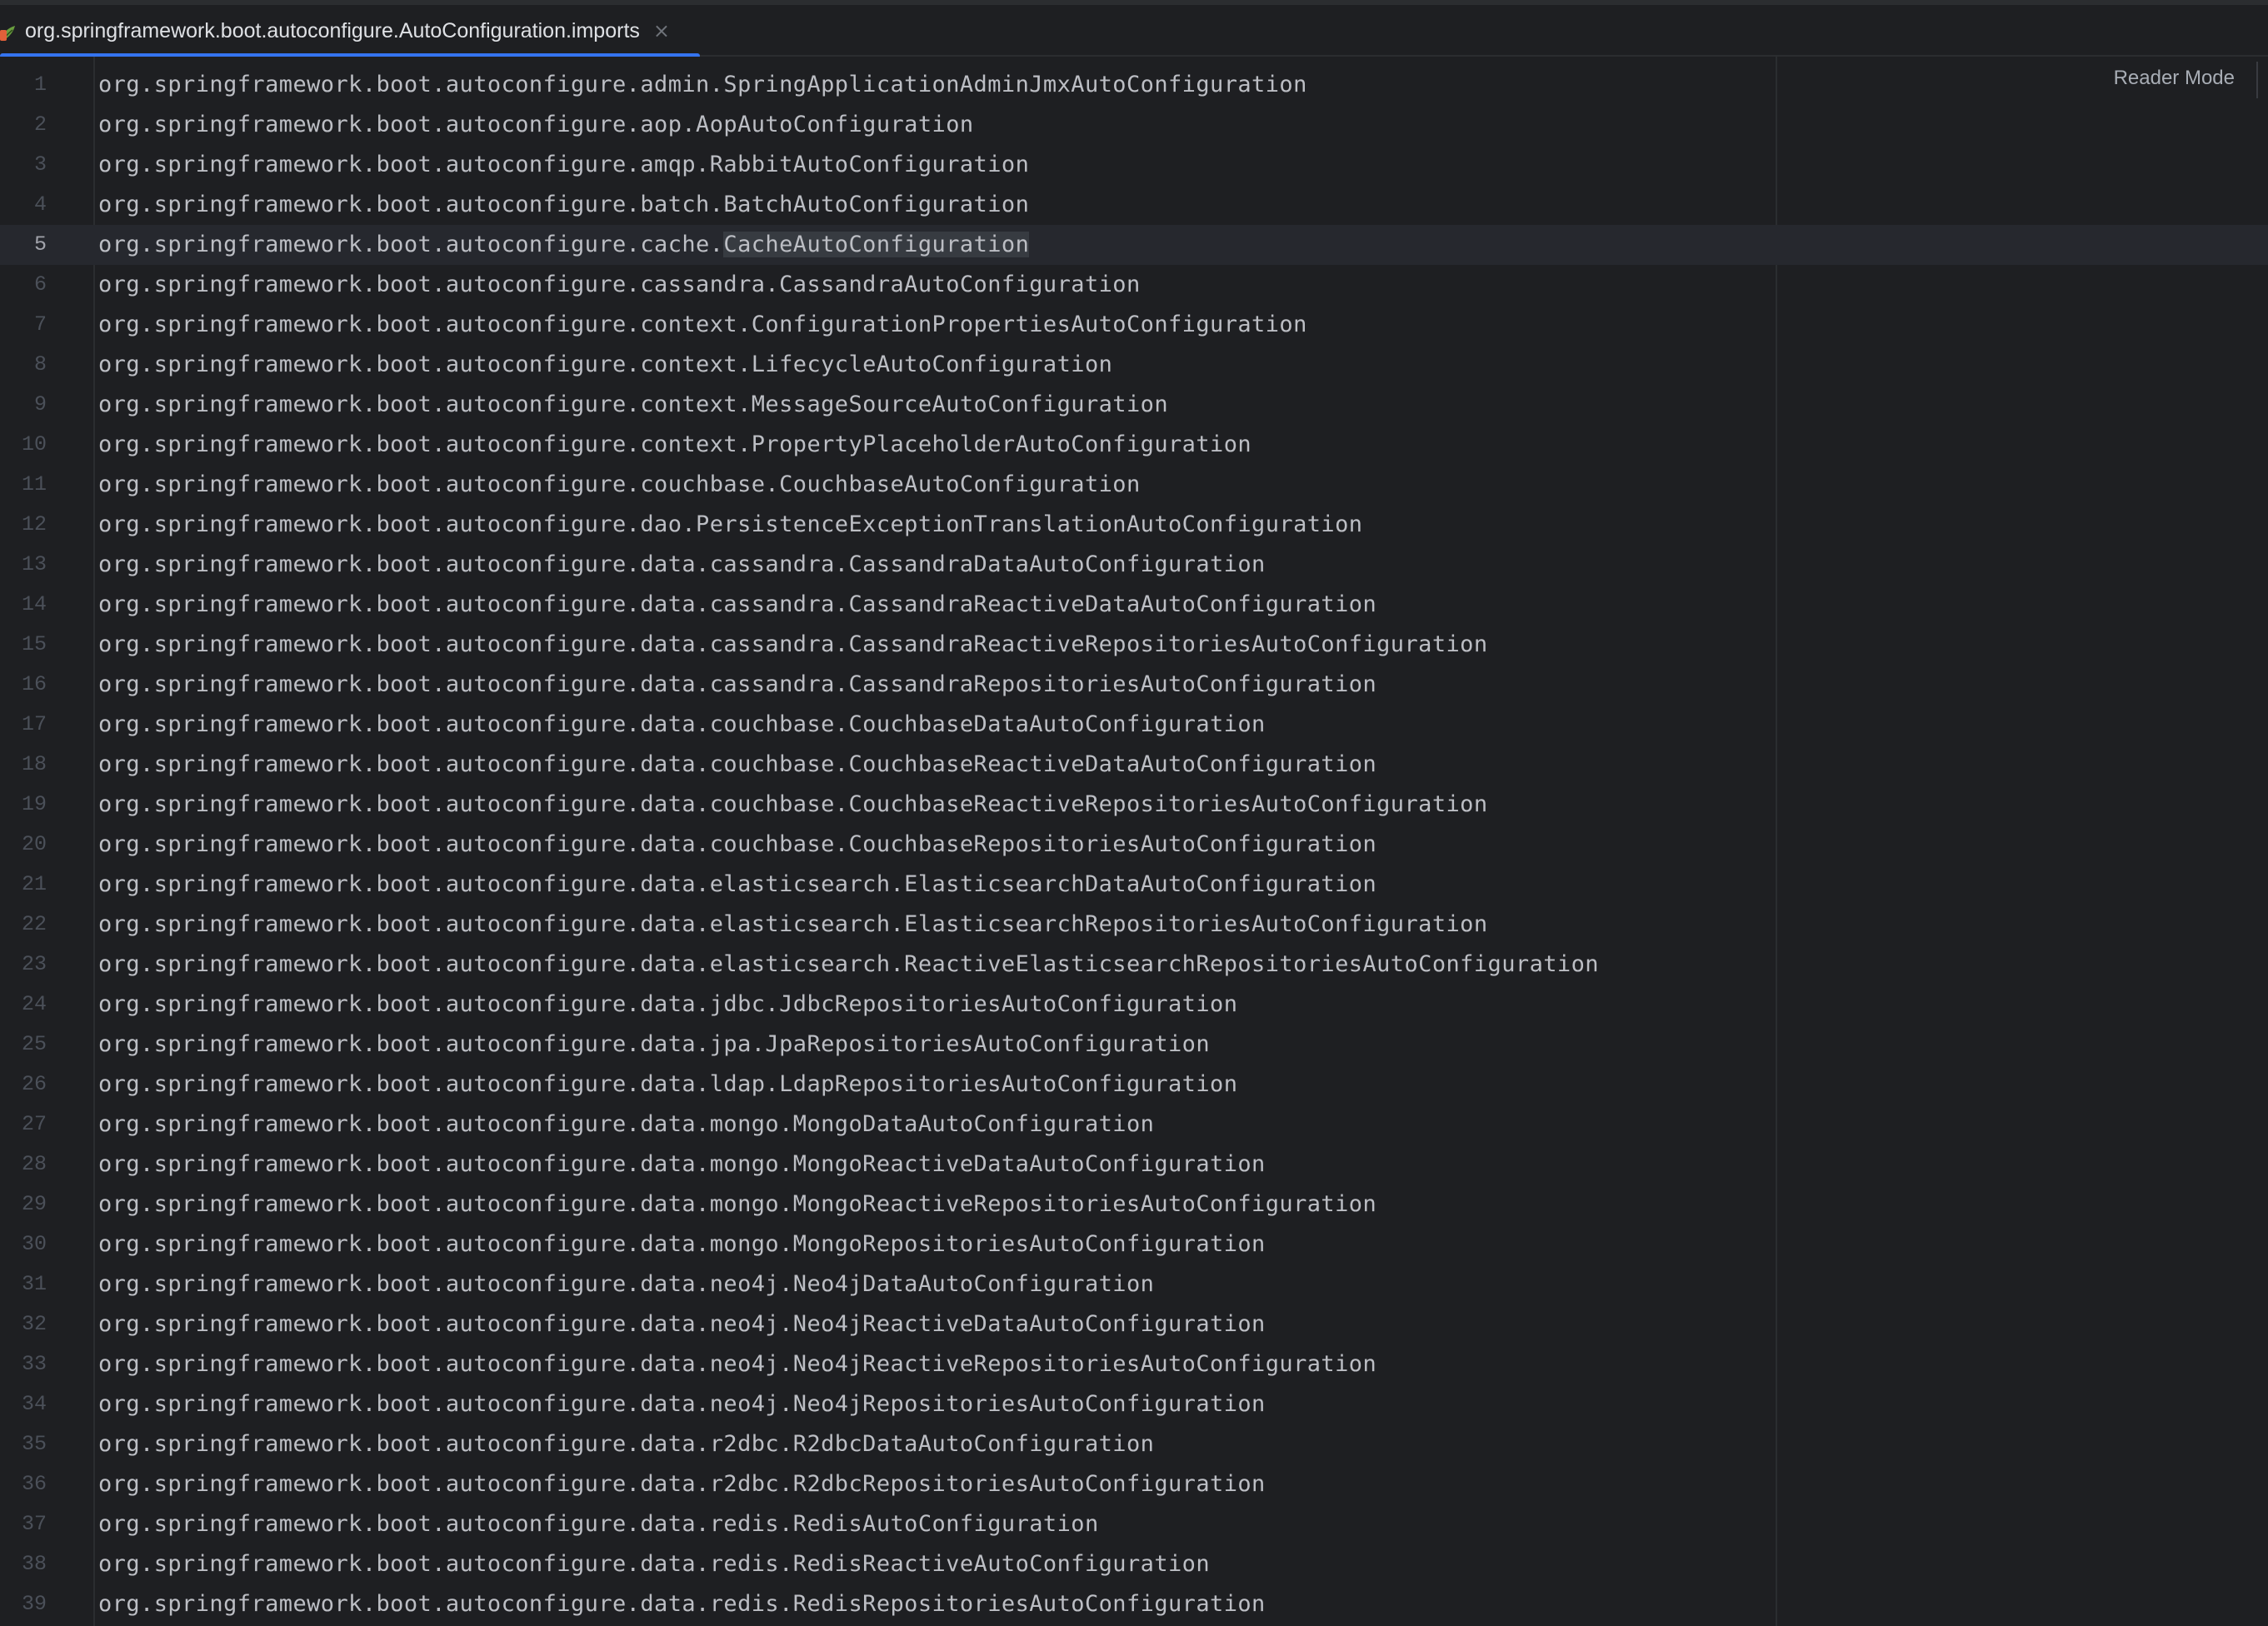  I want to click on line-number: 25, so click(34, 1044).